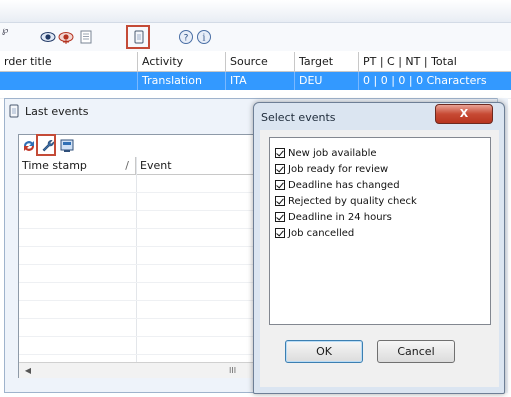 The width and height of the screenshot is (511, 397). What do you see at coordinates (28, 370) in the screenshot?
I see `scroll-left-icon: ◀` at bounding box center [28, 370].